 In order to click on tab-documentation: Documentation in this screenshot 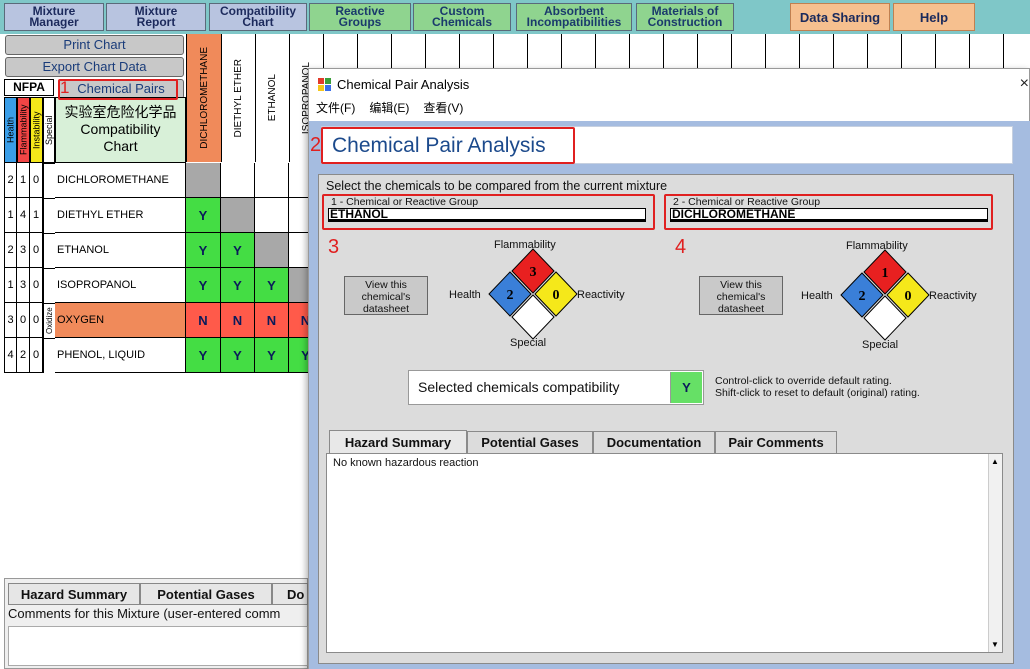, I will do `click(654, 442)`.